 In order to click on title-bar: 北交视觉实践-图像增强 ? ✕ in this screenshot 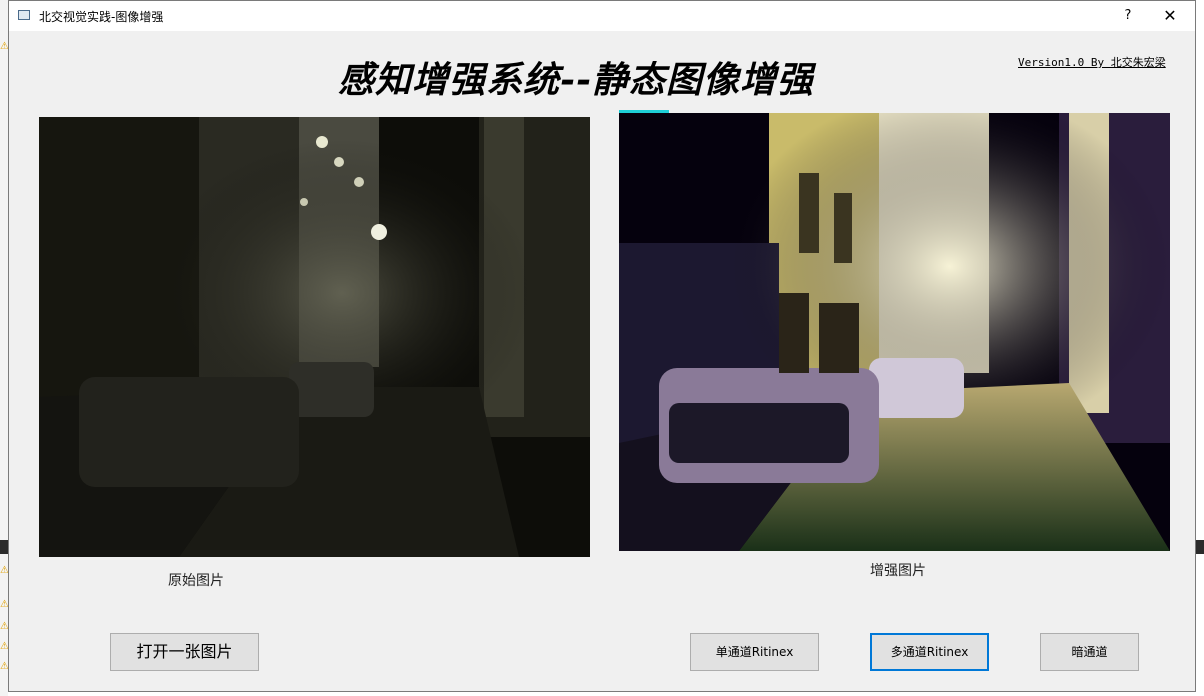, I will do `click(602, 16)`.